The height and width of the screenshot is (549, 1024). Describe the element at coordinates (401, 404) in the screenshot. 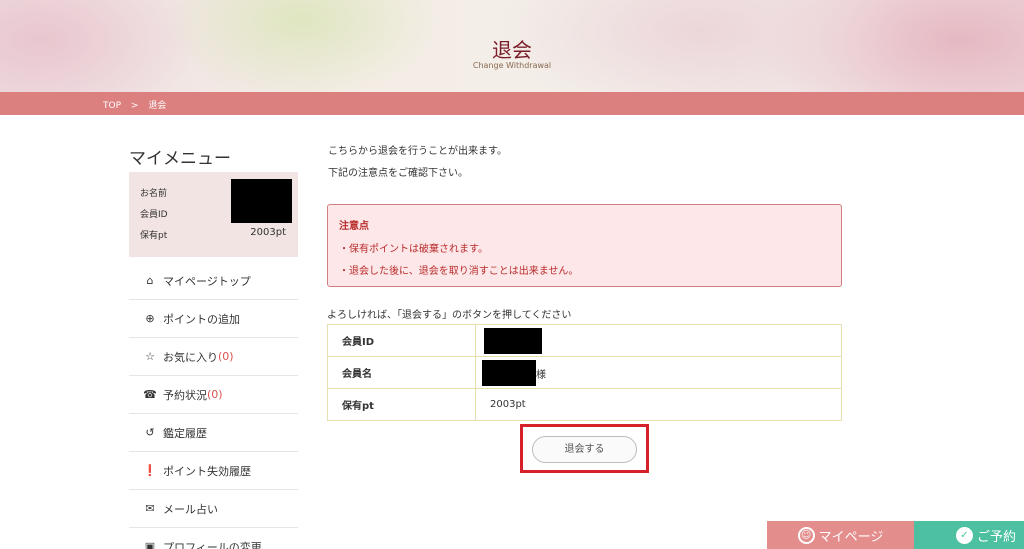

I see `points-label: 保有pt` at that location.